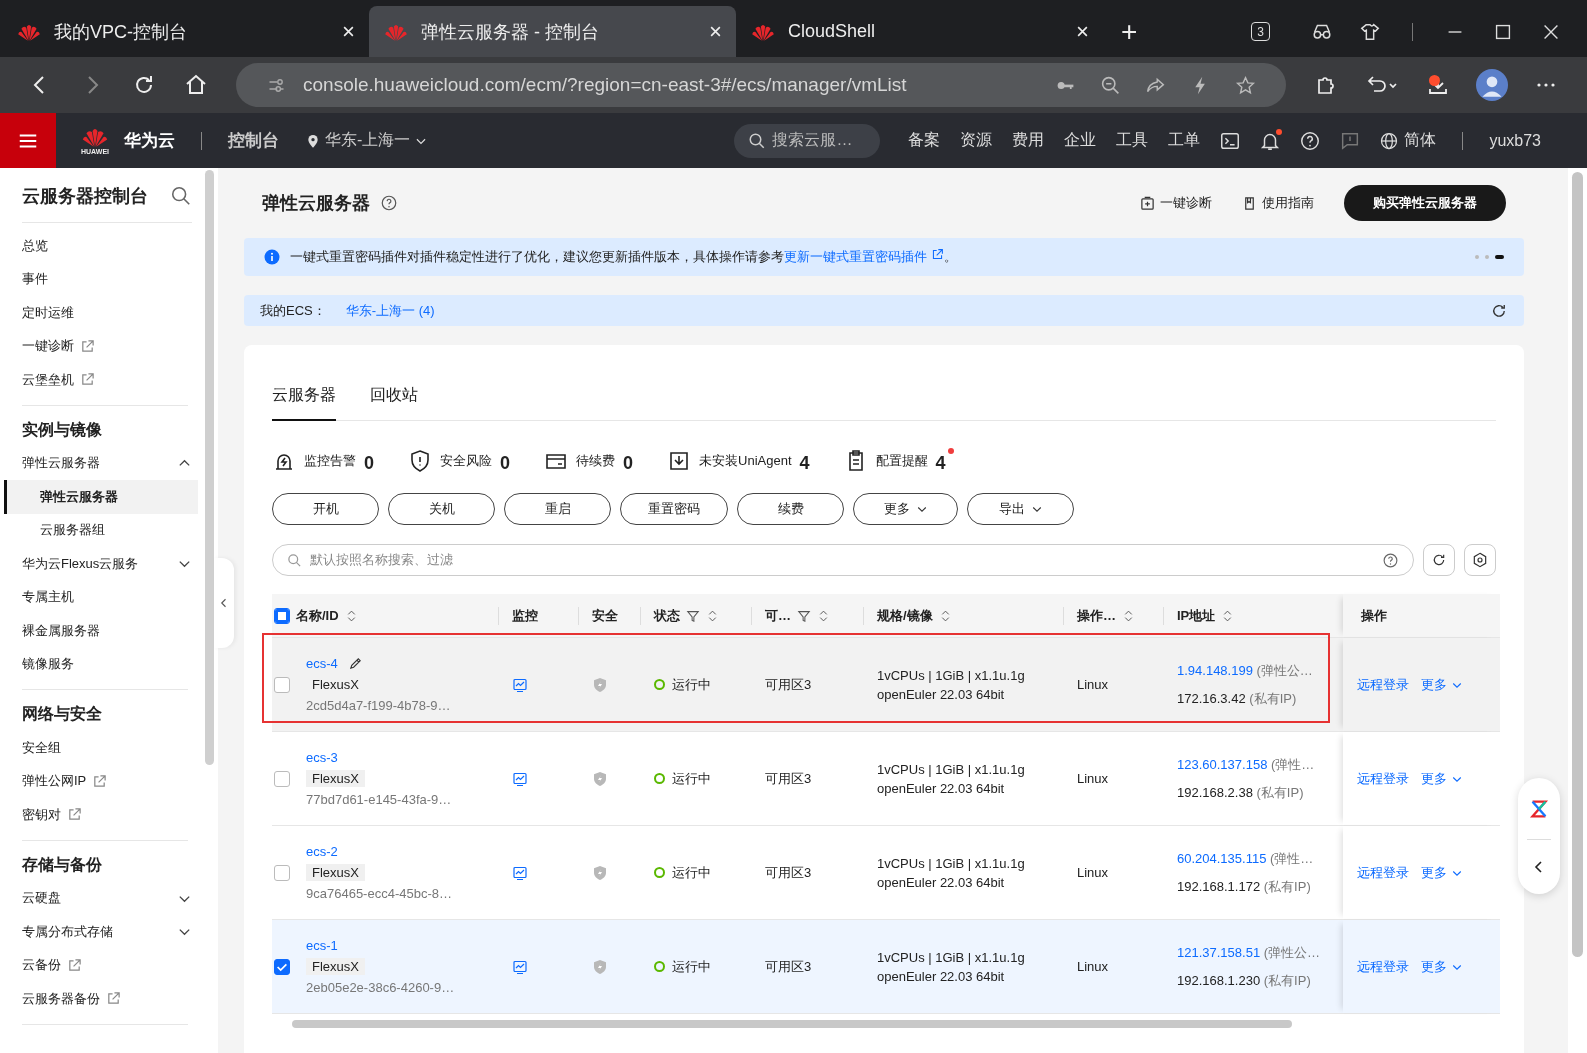 This screenshot has height=1053, width=1587. I want to click on public-ip-link: 1.94.148.199, so click(1215, 670).